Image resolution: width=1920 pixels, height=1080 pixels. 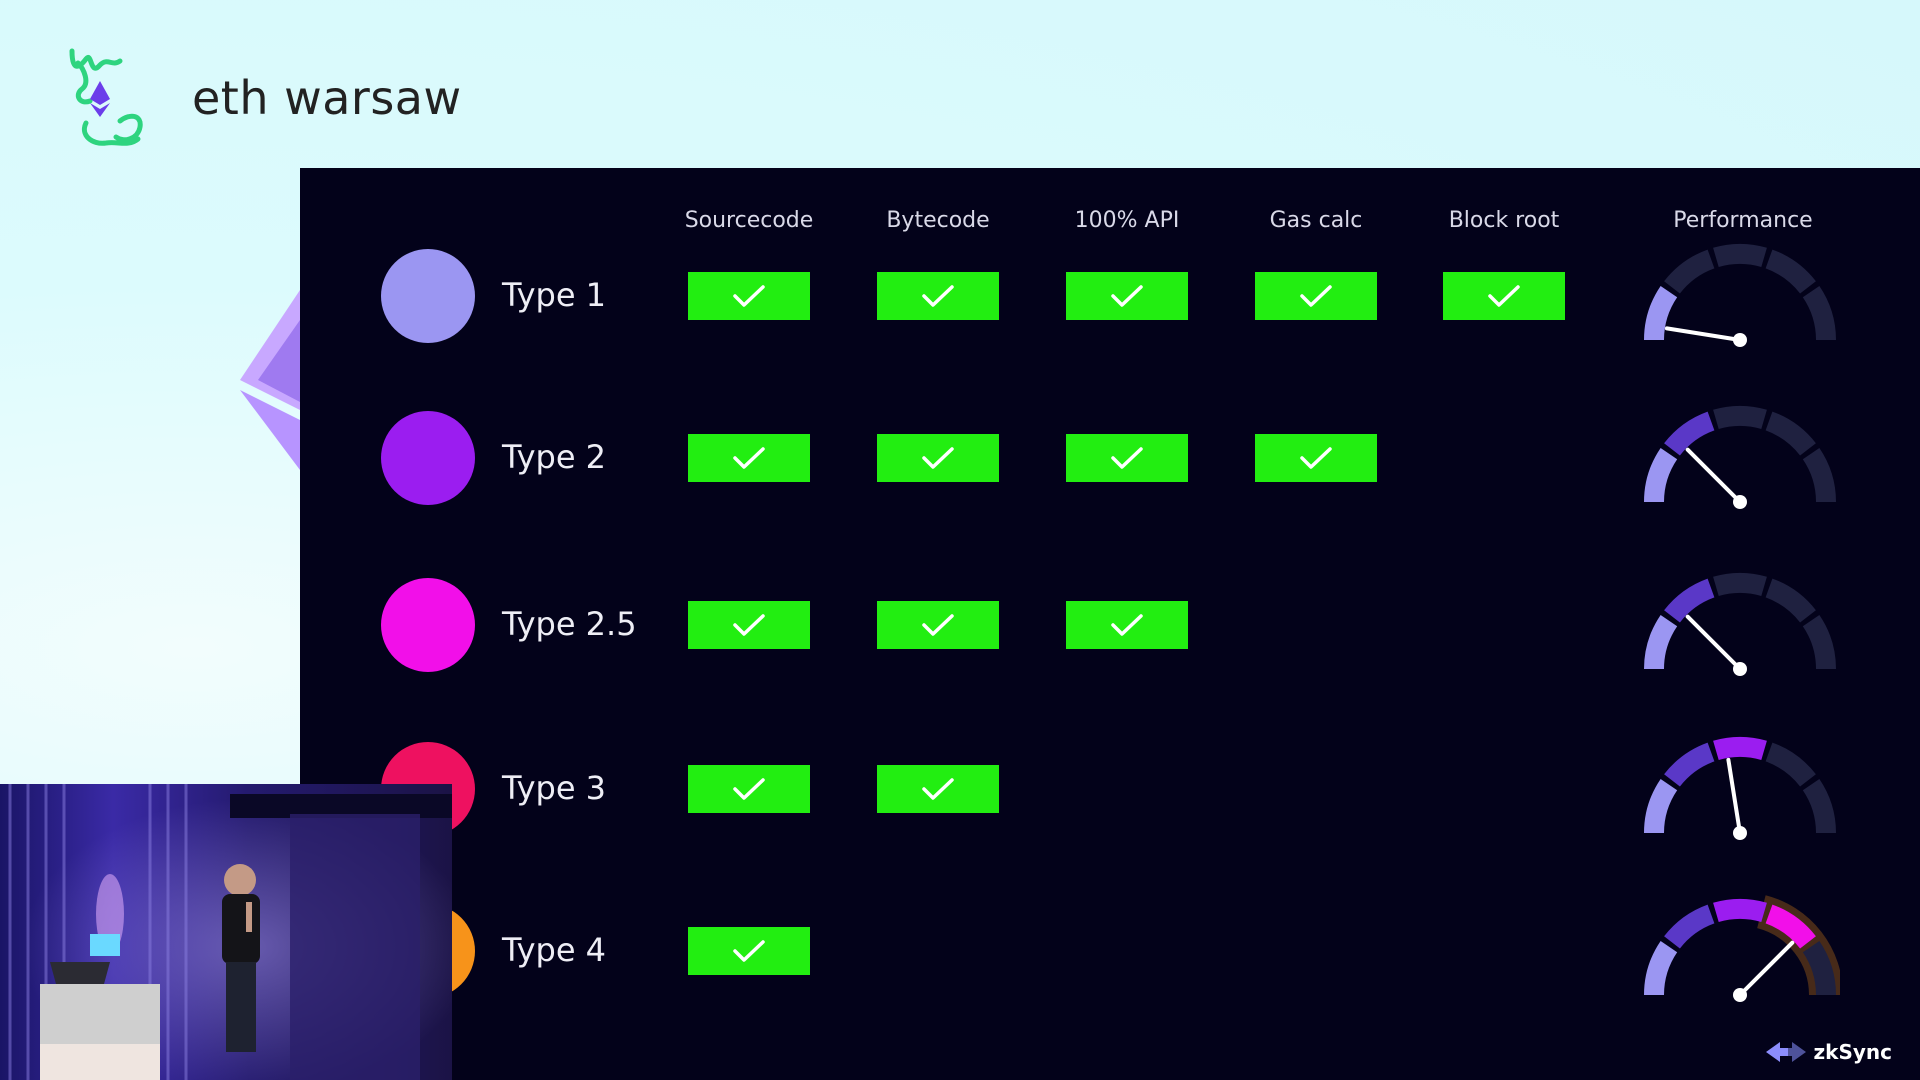 What do you see at coordinates (115, 98) in the screenshot?
I see `eth-warsaw-logo-icon` at bounding box center [115, 98].